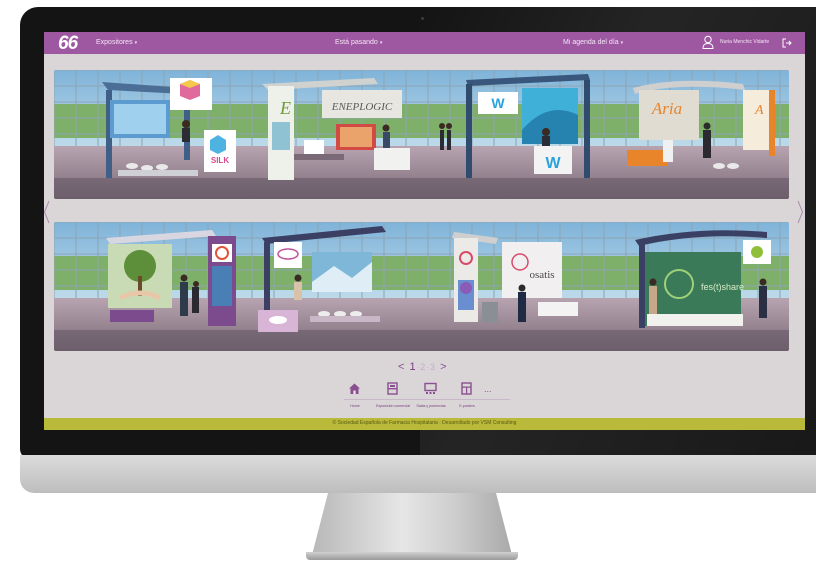 Image resolution: width=816 pixels, height=562 pixels. I want to click on quick-nav-eposters-label: E-posters, so click(467, 406).